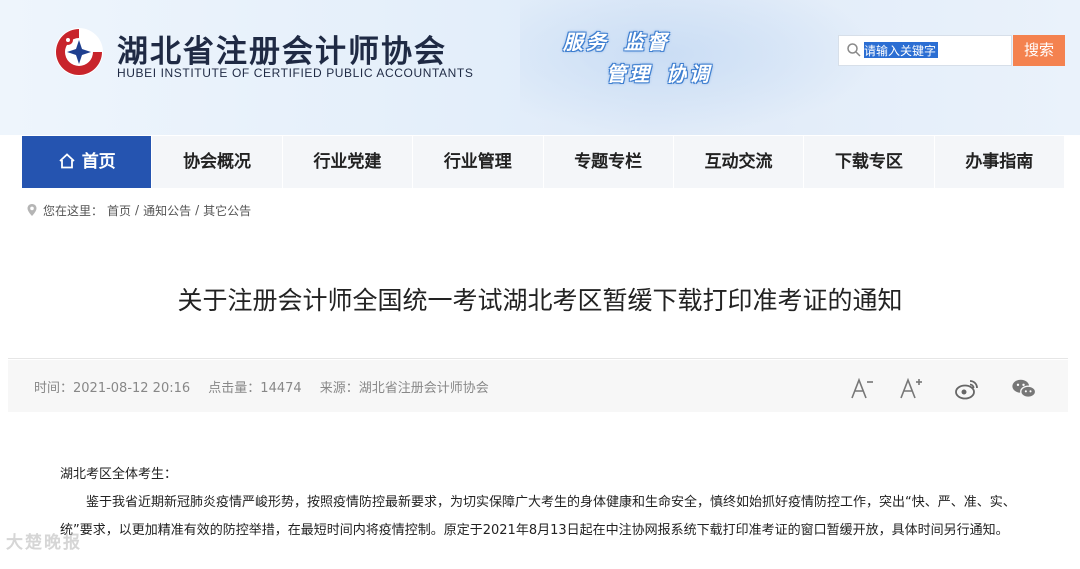  I want to click on article-time: 时间：2021-08-12 20:16, so click(112, 388).